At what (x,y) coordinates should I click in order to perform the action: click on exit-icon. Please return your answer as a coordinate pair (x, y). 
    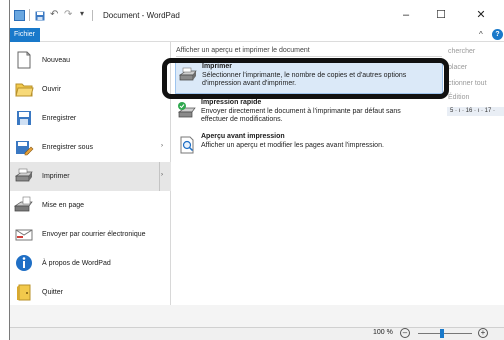
    Looking at the image, I should click on (24, 292).